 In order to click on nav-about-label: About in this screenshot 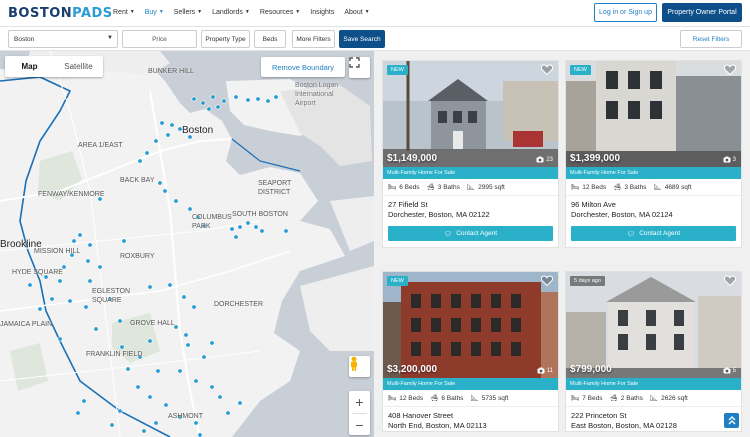, I will do `click(353, 12)`.